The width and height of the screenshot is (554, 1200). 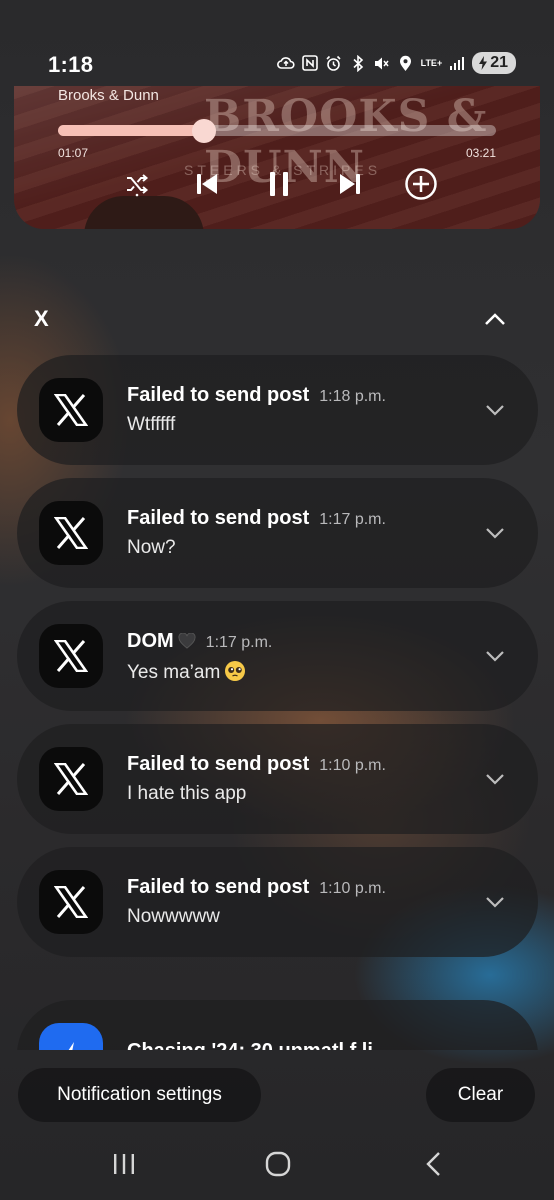 What do you see at coordinates (73, 153) in the screenshot?
I see `media-elapsed-time: 01:07` at bounding box center [73, 153].